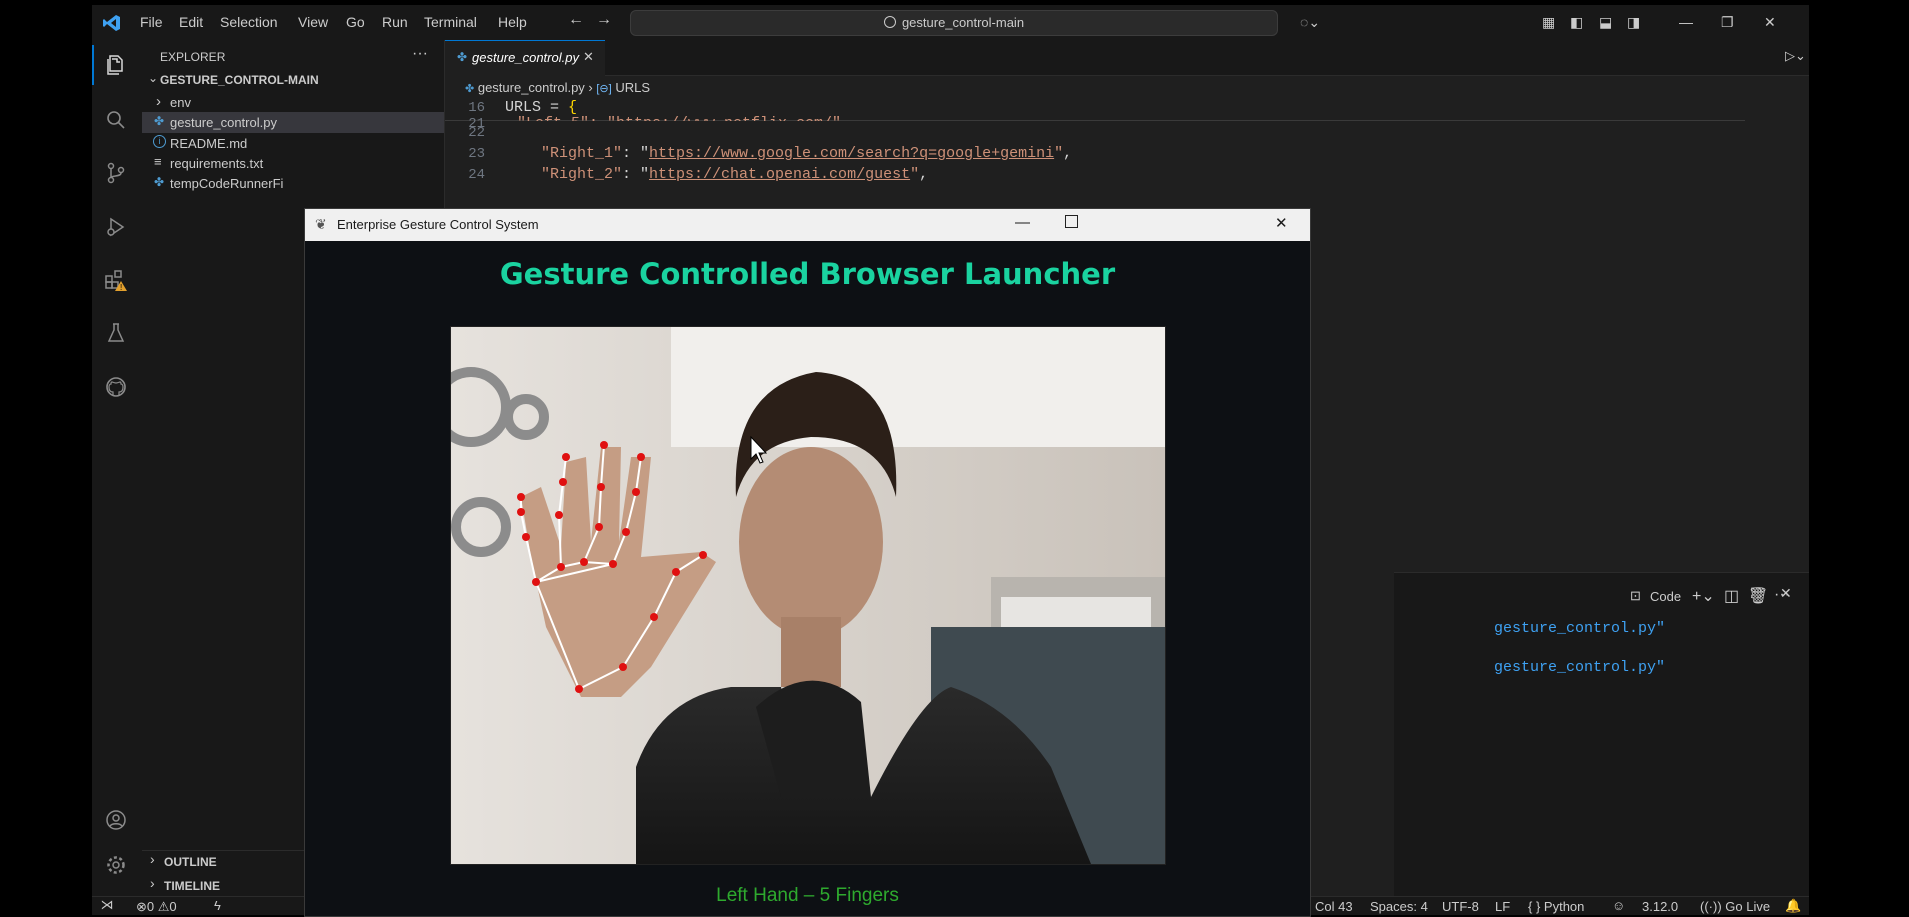 Image resolution: width=1909 pixels, height=917 pixels. What do you see at coordinates (1660, 906) in the screenshot?
I see `python-version: 3.12.0` at bounding box center [1660, 906].